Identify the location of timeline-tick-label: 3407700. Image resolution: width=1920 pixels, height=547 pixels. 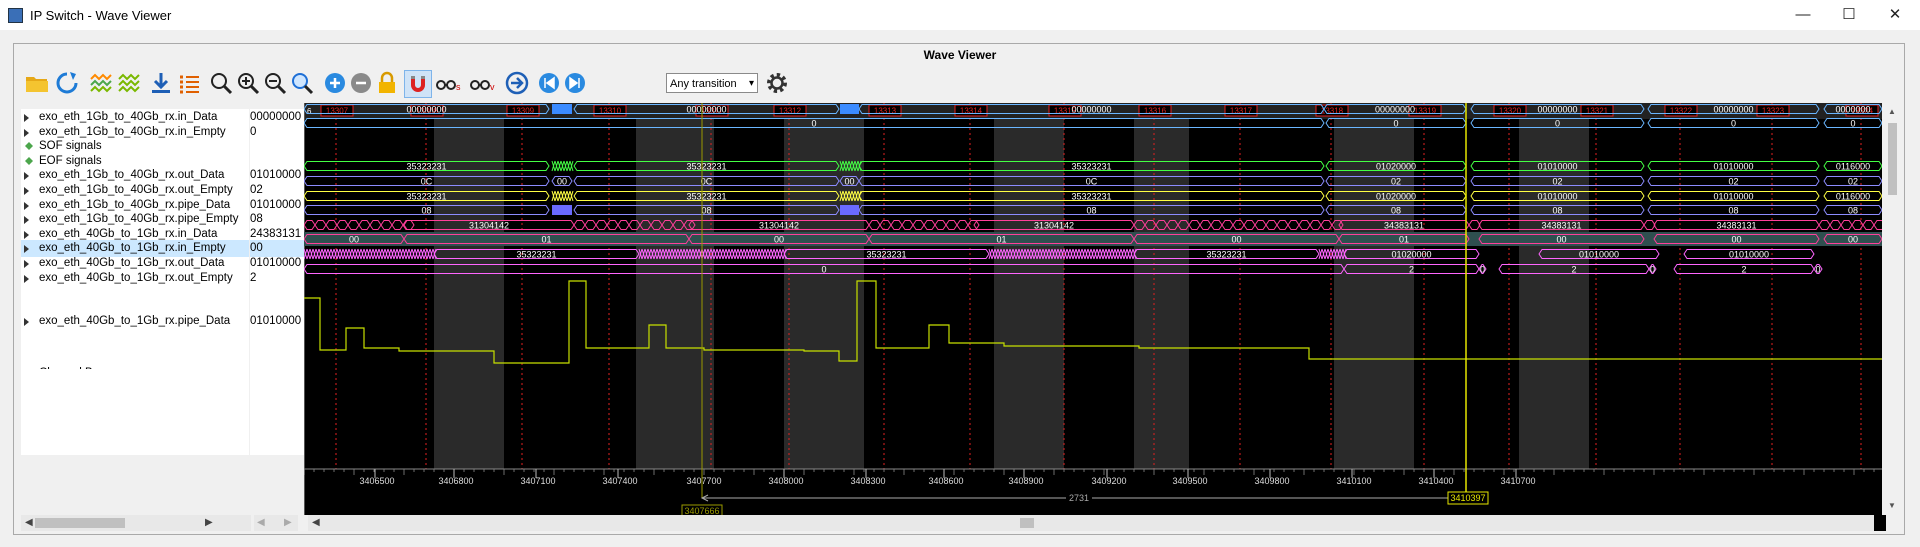
(703, 481).